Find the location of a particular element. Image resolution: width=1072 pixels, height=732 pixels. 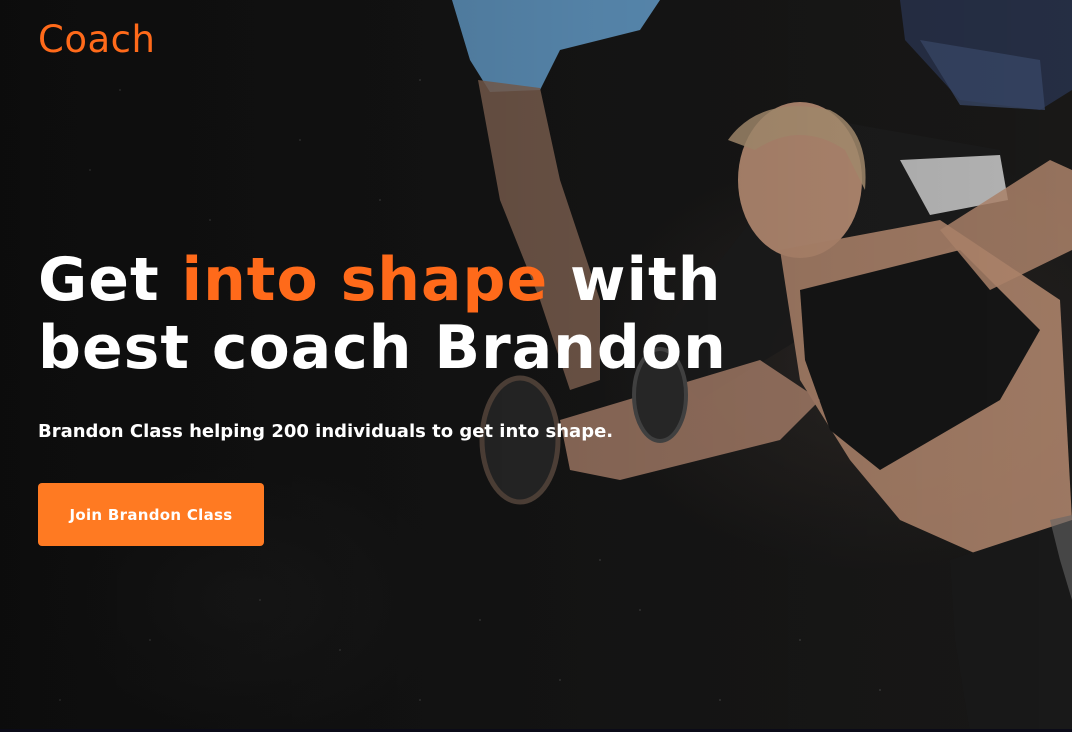

headline-part1: Get is located at coordinates (110, 280).